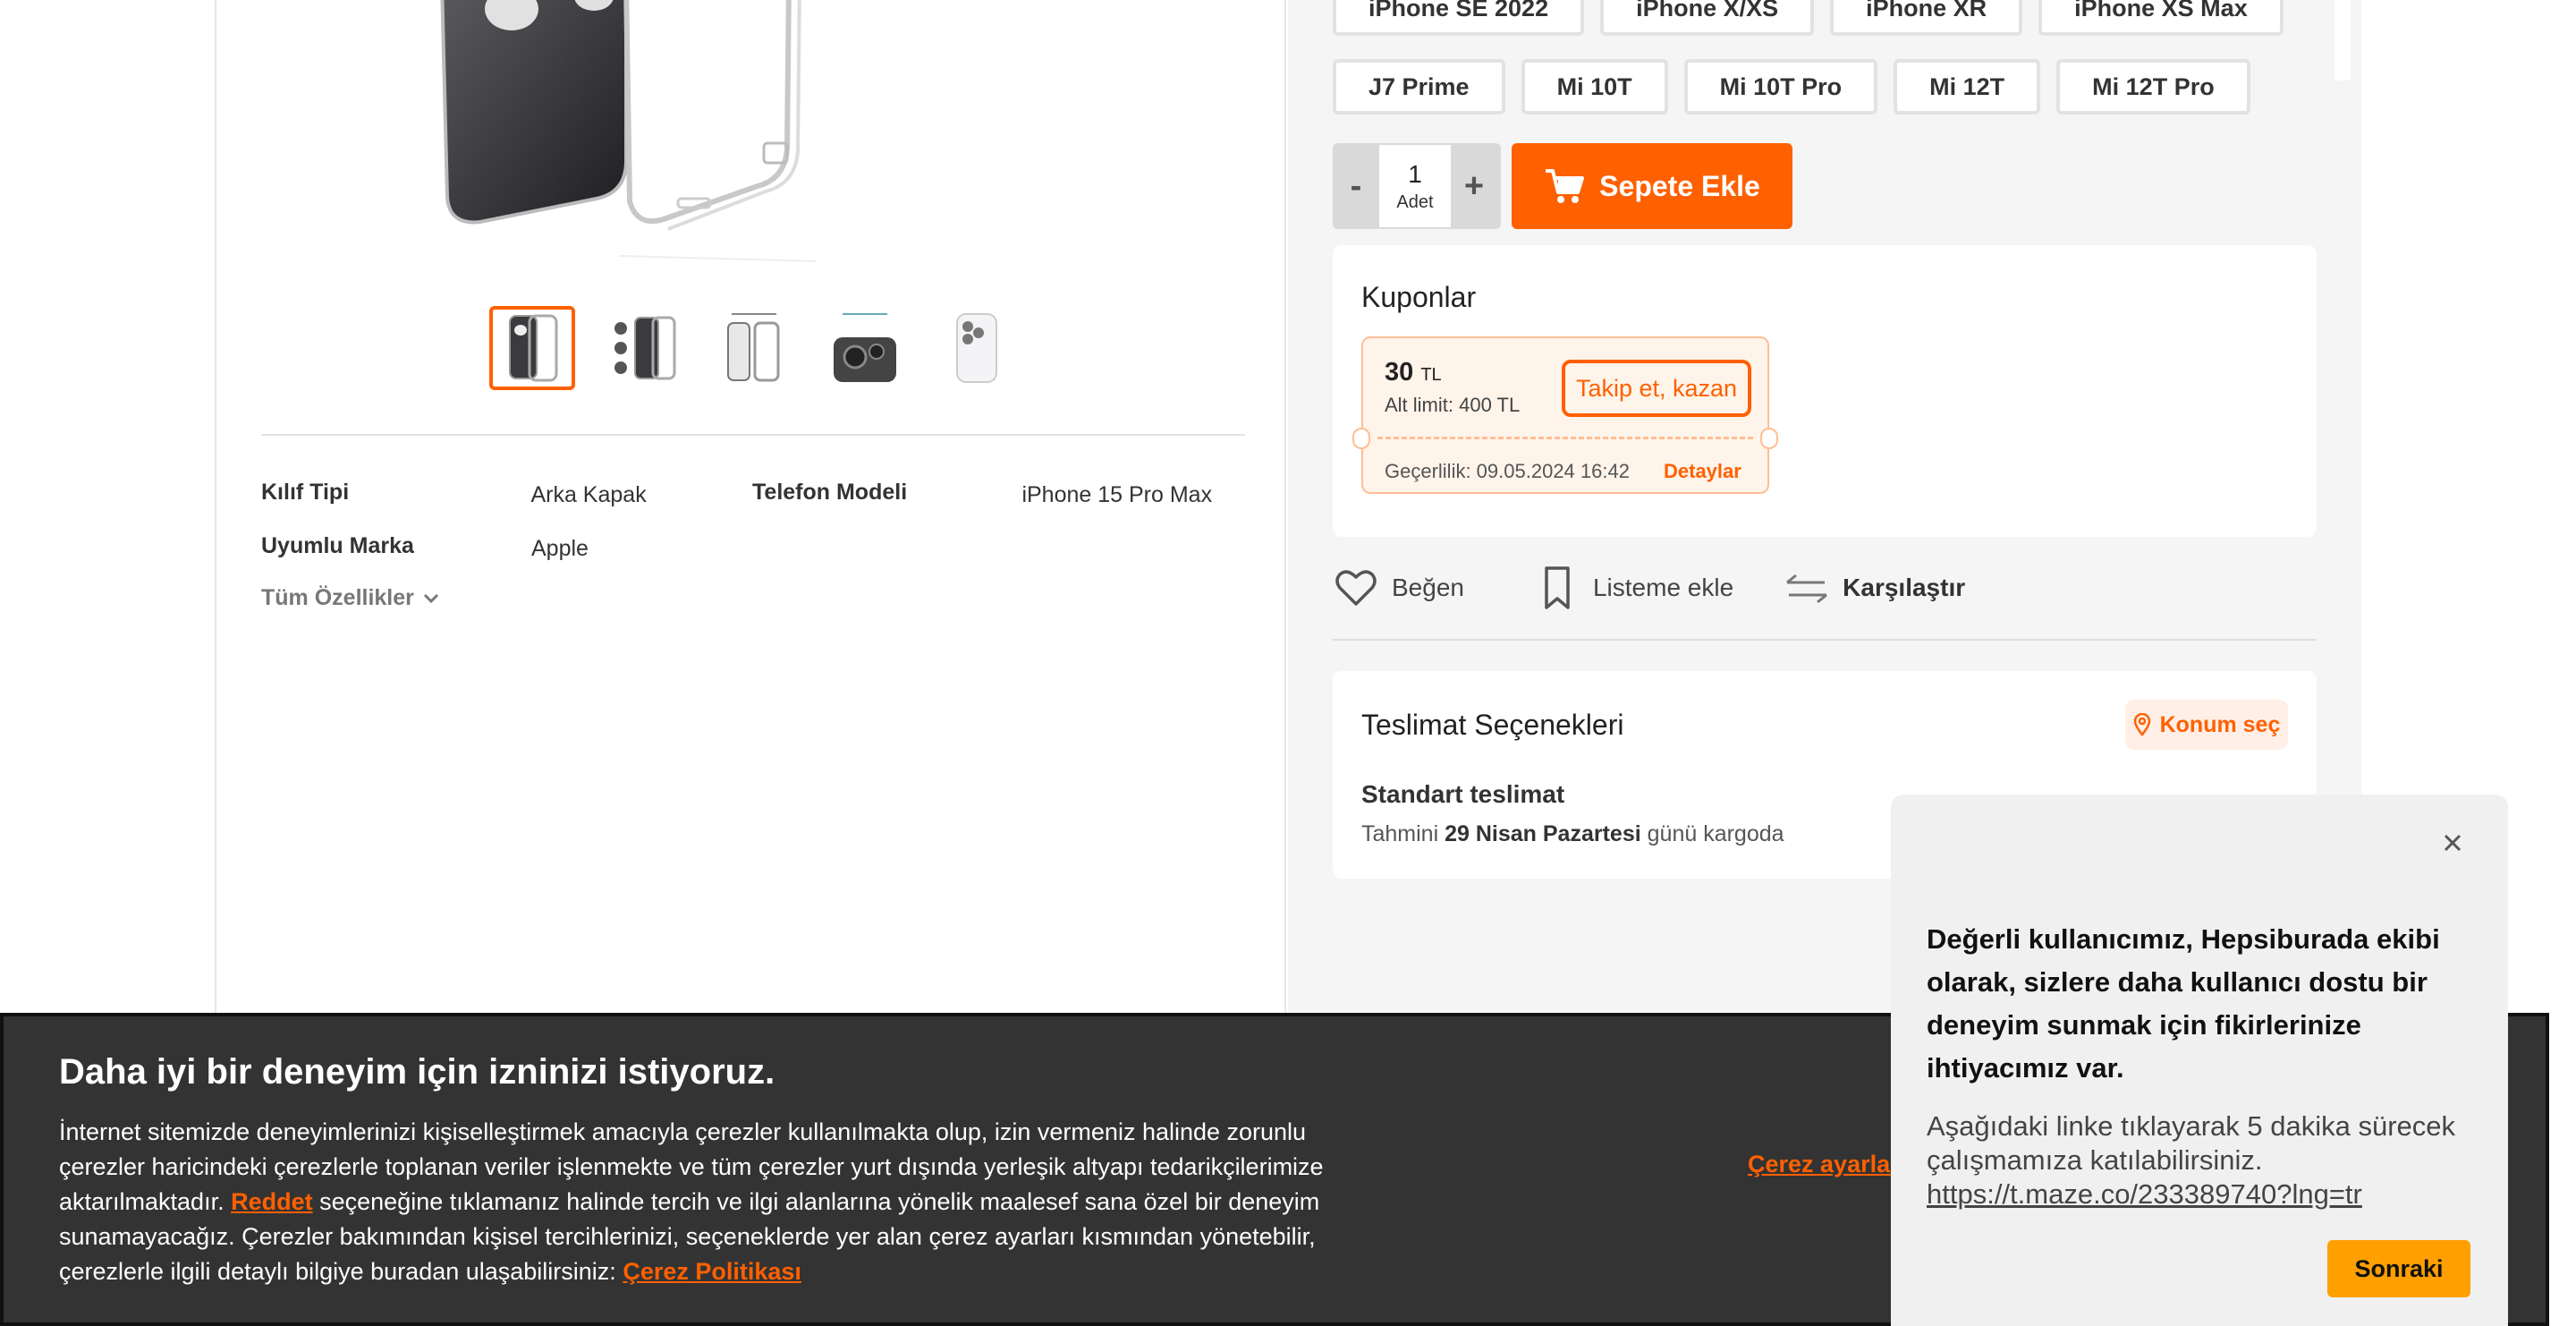 Image resolution: width=2576 pixels, height=1326 pixels. I want to click on location-pin-icon, so click(2141, 724).